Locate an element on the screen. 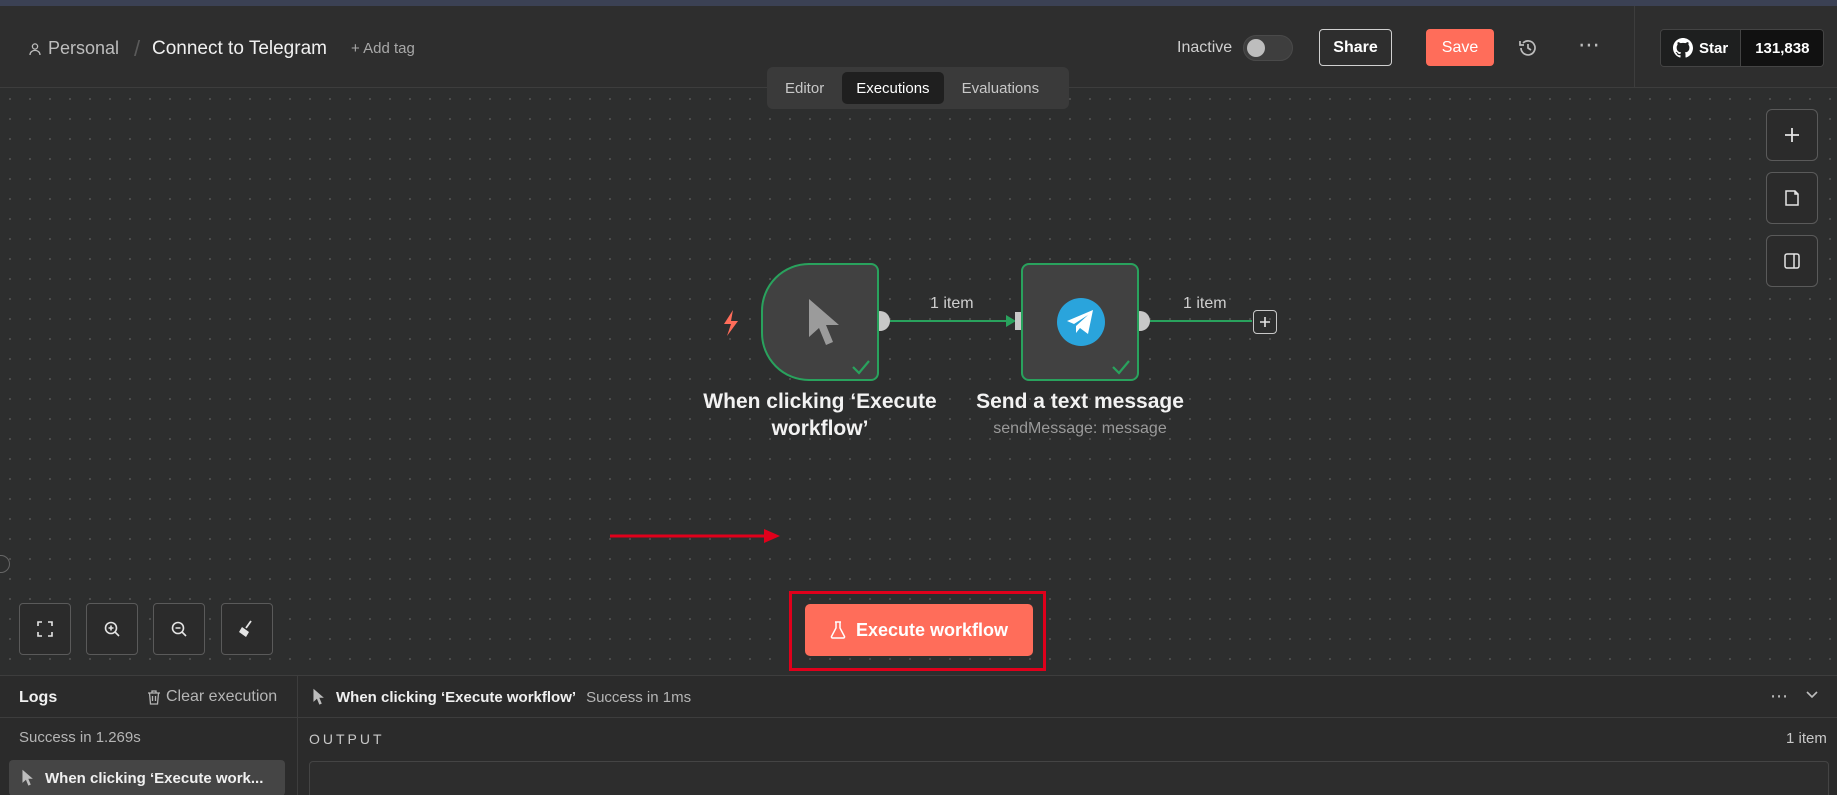 Image resolution: width=1837 pixels, height=795 pixels. header-divider is located at coordinates (1634, 47).